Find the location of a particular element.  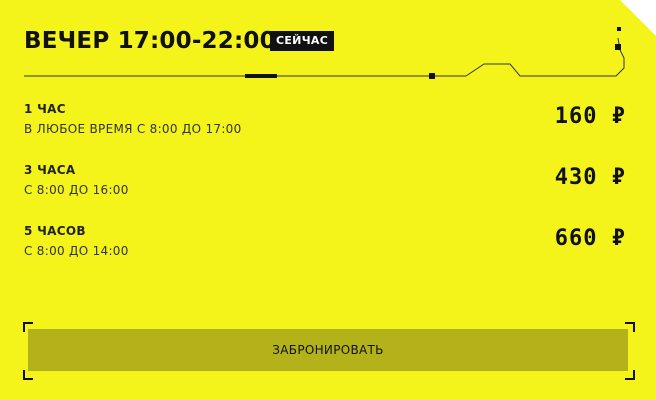

plan-name: 3 ЧАСА is located at coordinates (50, 170).